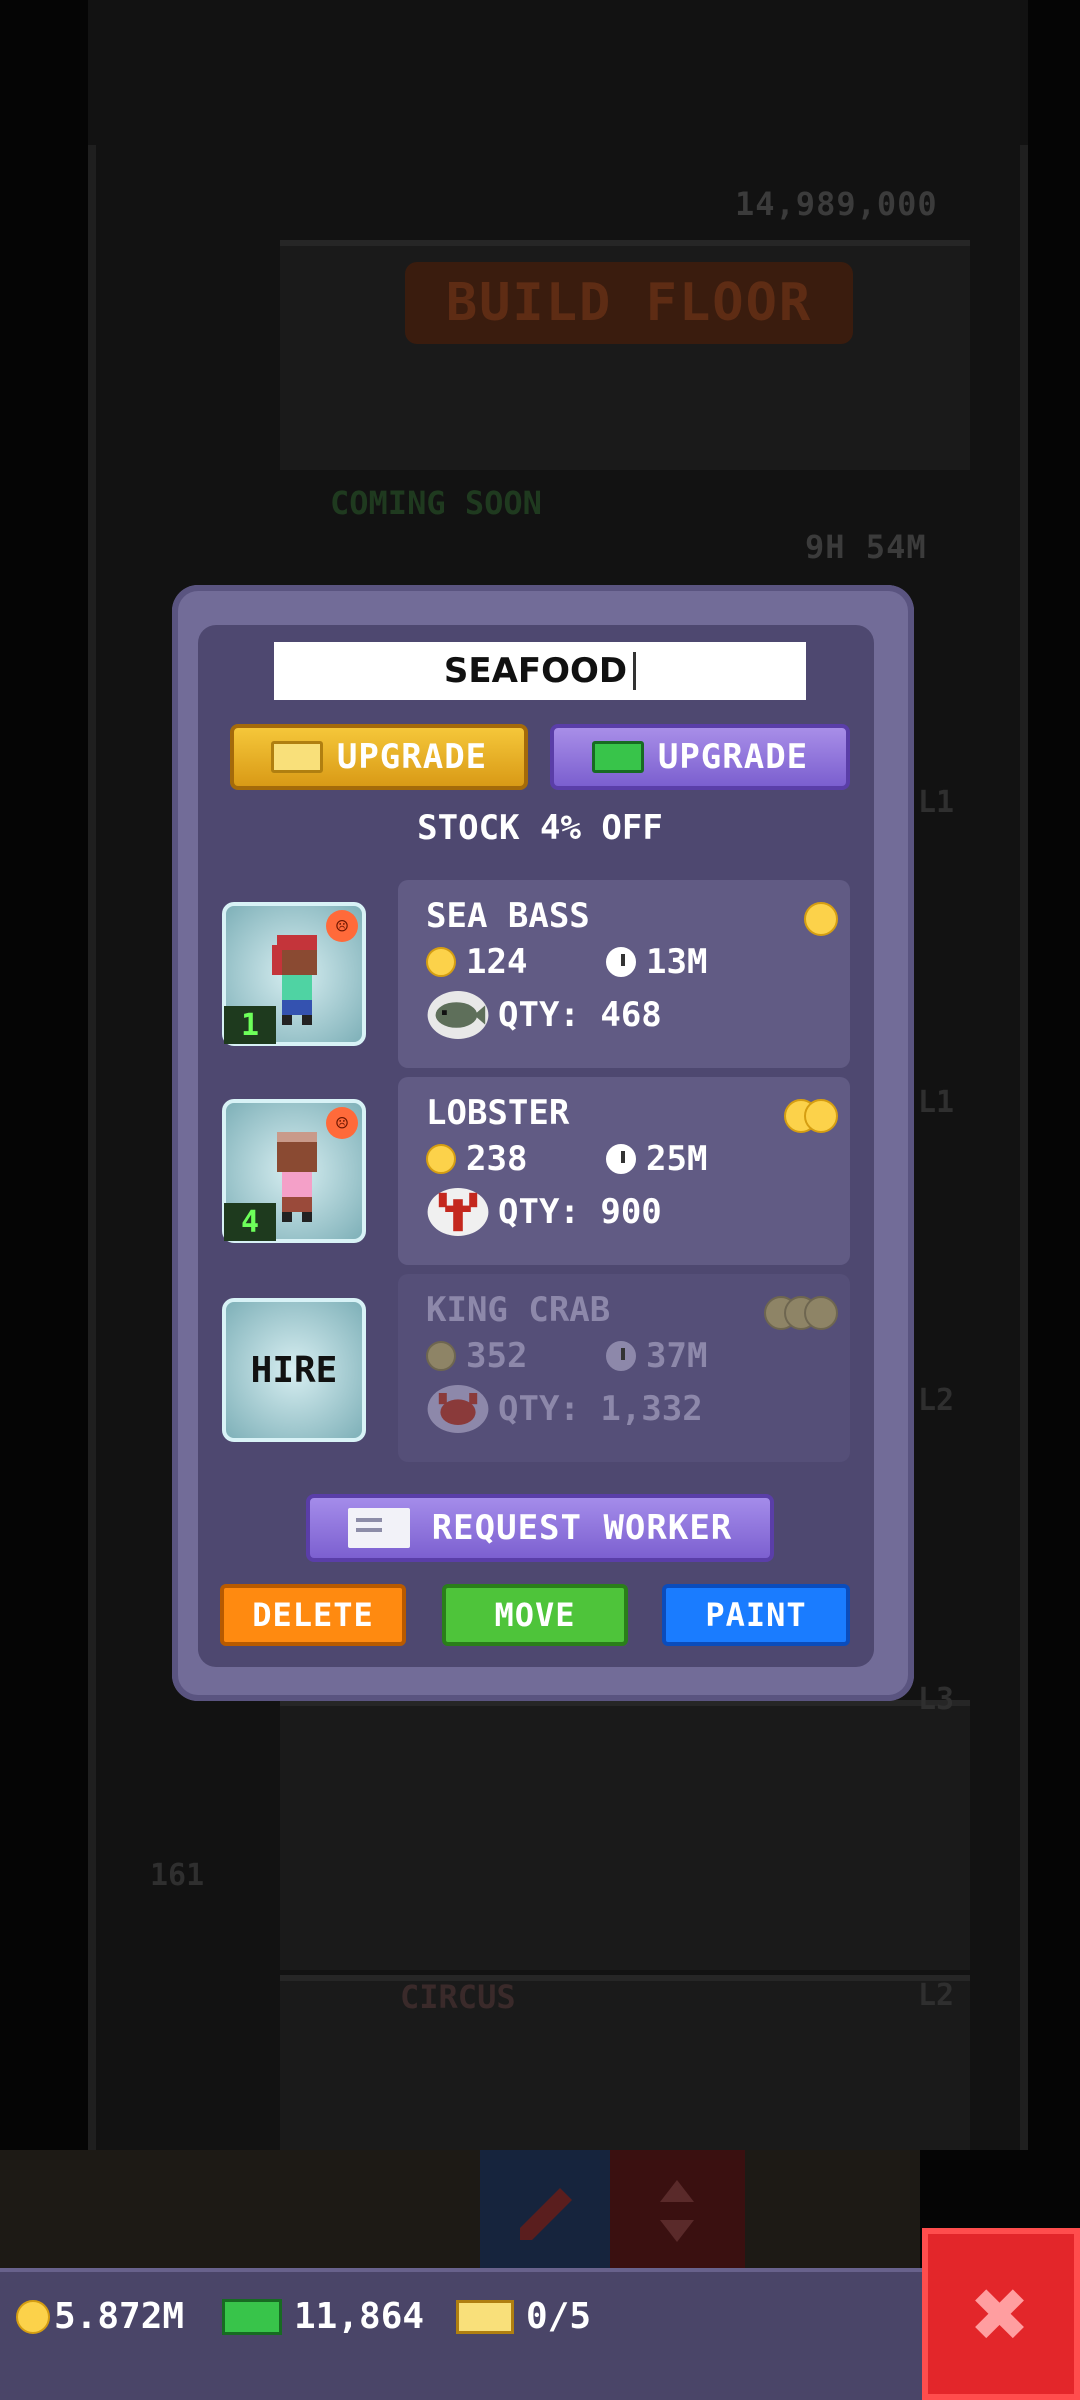  I want to click on item-stats: 352 37M, so click(624, 1356).